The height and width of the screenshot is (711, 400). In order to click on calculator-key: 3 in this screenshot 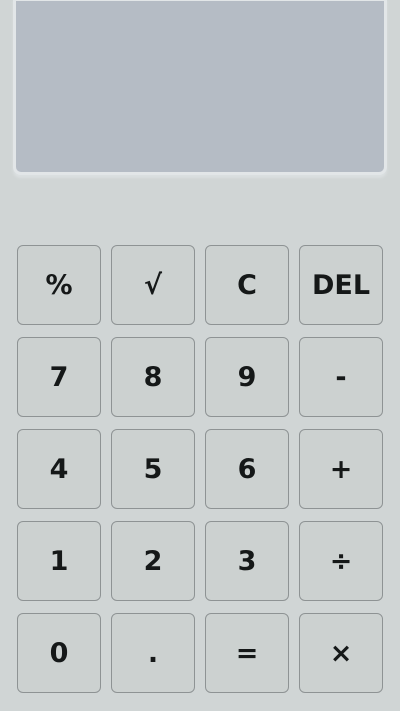, I will do `click(247, 561)`.